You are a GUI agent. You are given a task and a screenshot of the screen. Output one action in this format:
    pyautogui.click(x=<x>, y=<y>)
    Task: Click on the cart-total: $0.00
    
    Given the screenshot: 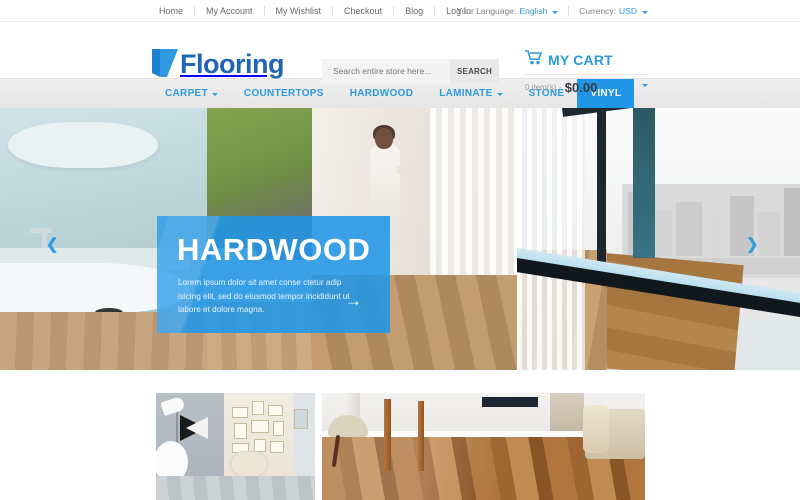 What is the action you would take?
    pyautogui.click(x=581, y=87)
    